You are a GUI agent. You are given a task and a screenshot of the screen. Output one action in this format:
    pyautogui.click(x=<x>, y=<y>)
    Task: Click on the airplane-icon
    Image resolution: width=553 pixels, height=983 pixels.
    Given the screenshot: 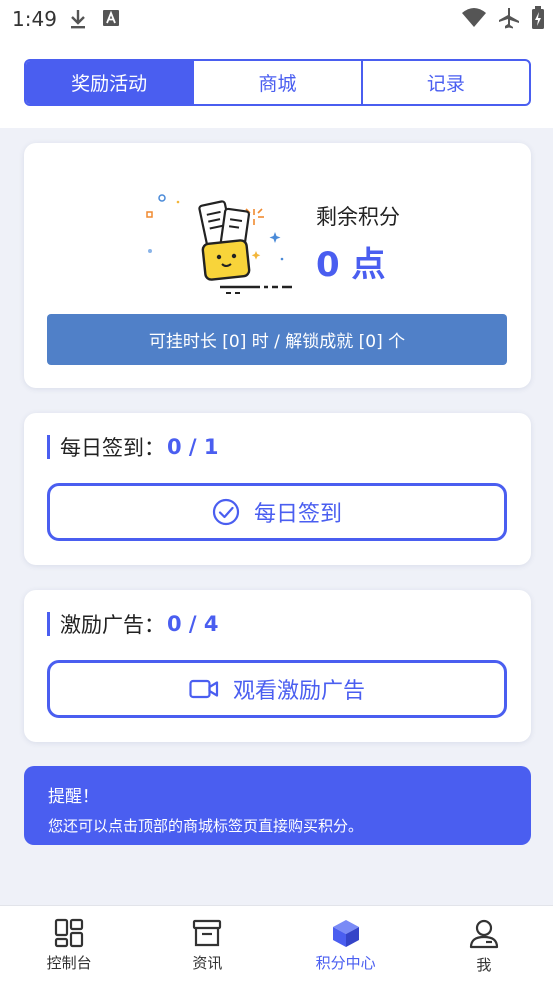 What is the action you would take?
    pyautogui.click(x=509, y=18)
    